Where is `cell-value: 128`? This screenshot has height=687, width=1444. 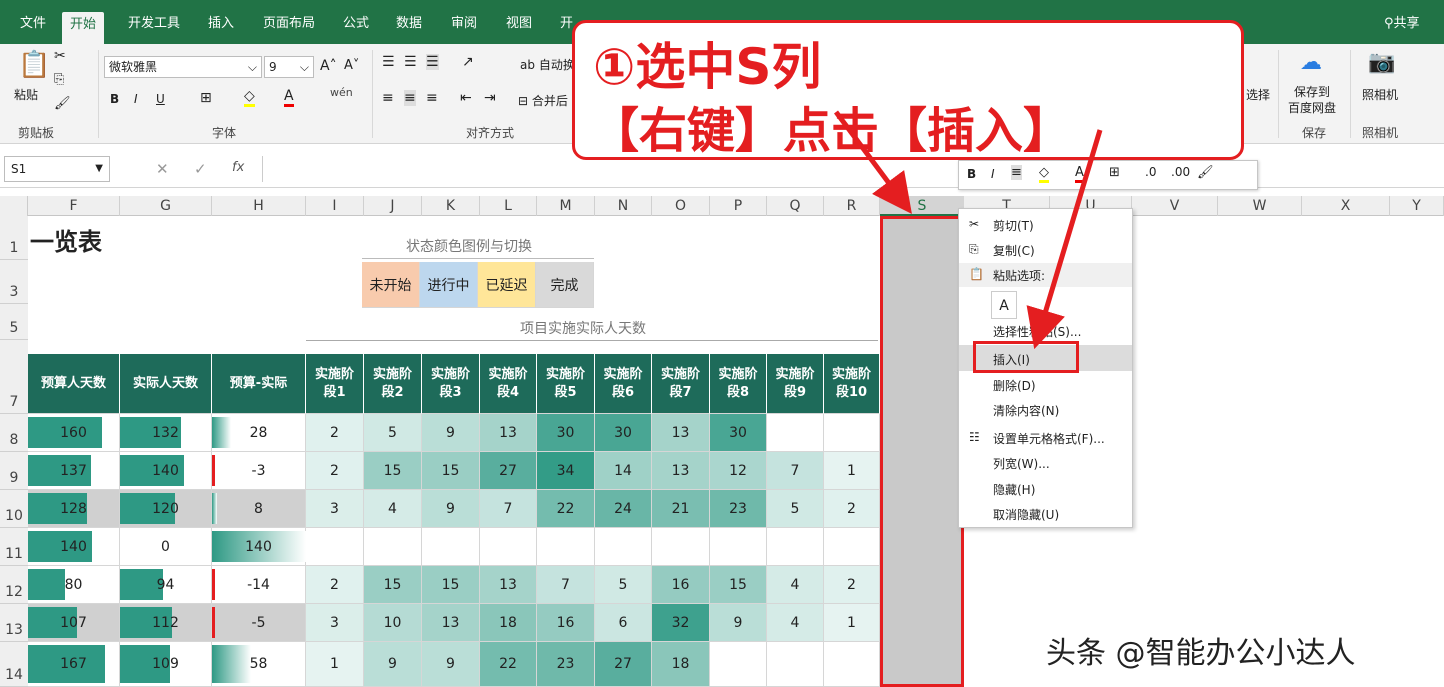 cell-value: 128 is located at coordinates (73, 508).